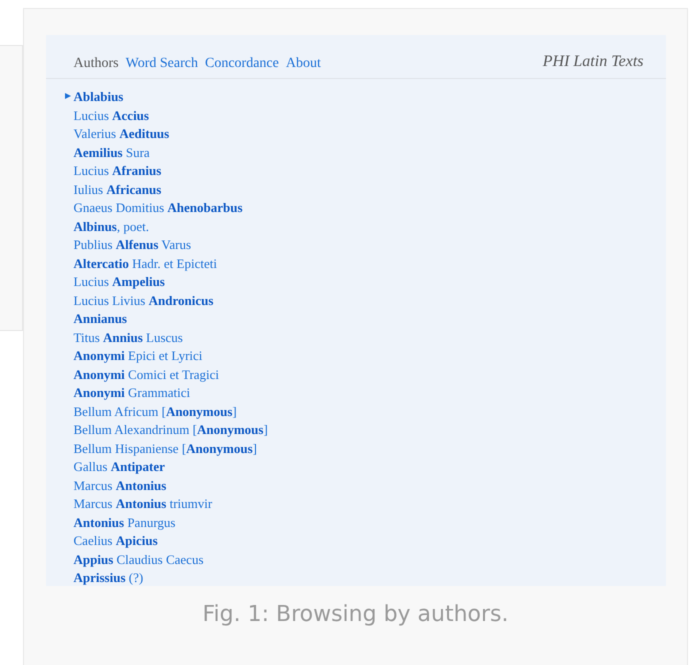 The image size is (693, 665). What do you see at coordinates (143, 504) in the screenshot?
I see `author-link: Marcus Antonius triumvir` at bounding box center [143, 504].